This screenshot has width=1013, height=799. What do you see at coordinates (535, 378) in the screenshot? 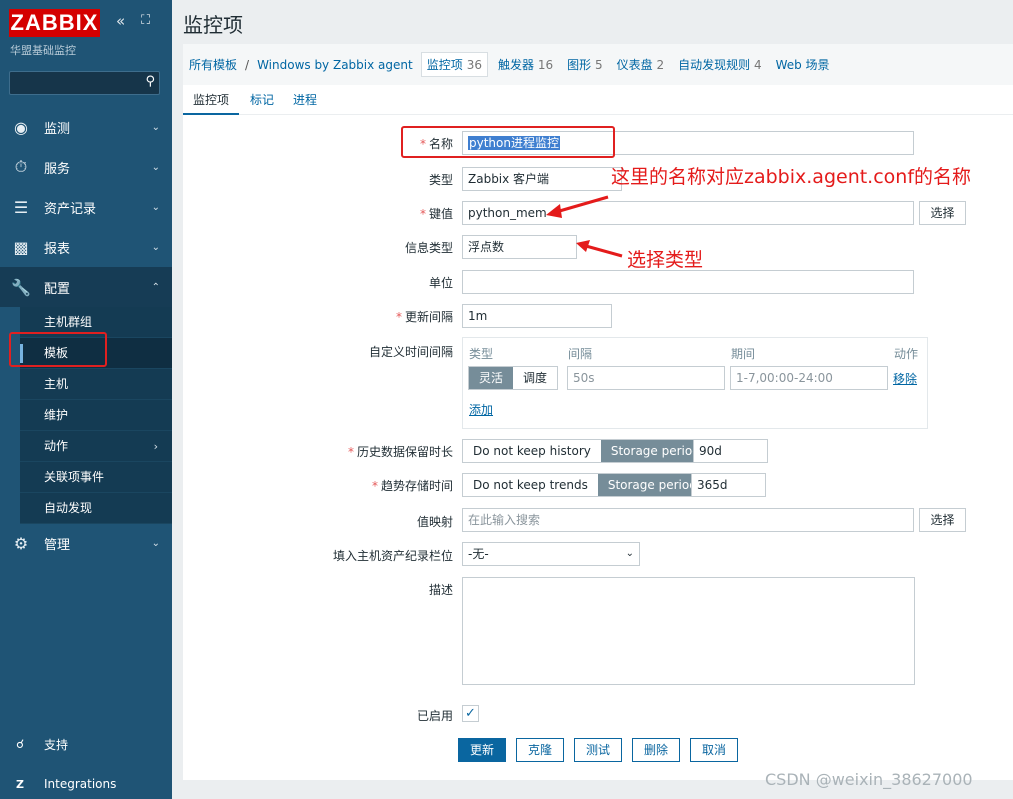
I see `scheduling-option: 调度` at bounding box center [535, 378].